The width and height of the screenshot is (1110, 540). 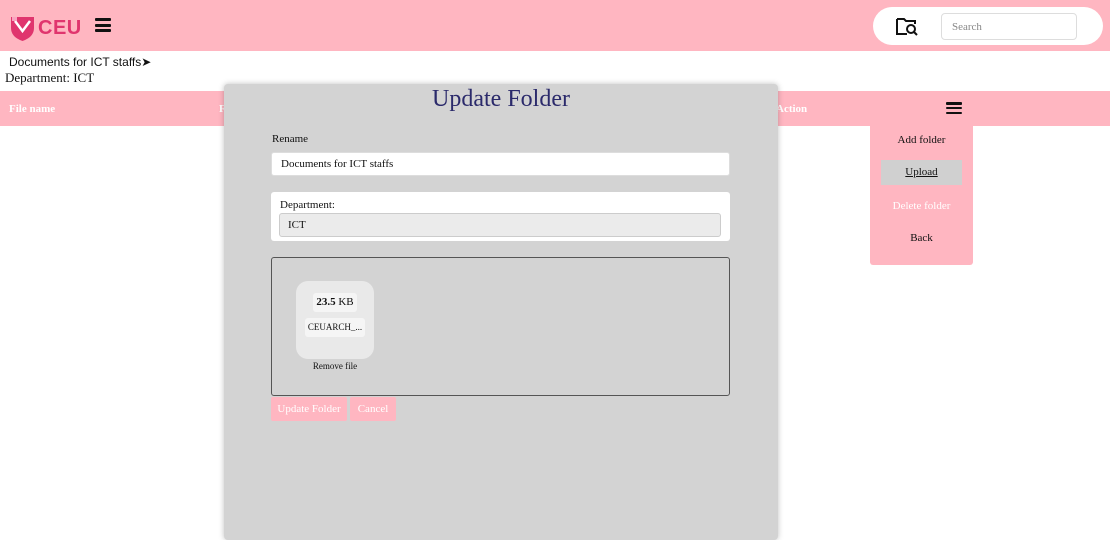 I want to click on update-folder-button: Update Folder, so click(x=309, y=409).